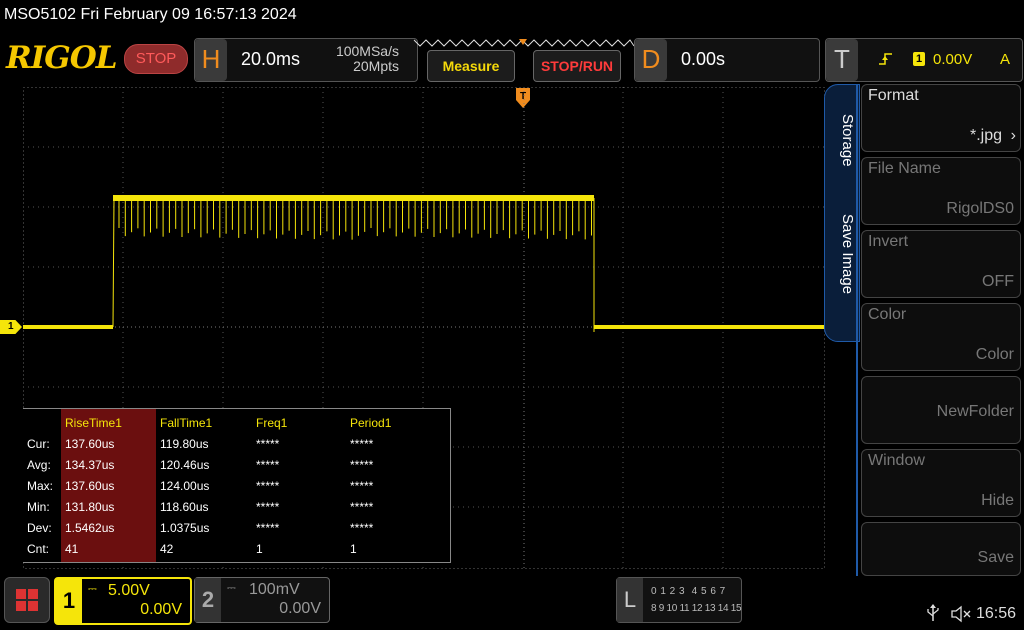 Image resolution: width=1024 pixels, height=630 pixels. Describe the element at coordinates (841, 140) in the screenshot. I see `storage-tab: Storage` at that location.